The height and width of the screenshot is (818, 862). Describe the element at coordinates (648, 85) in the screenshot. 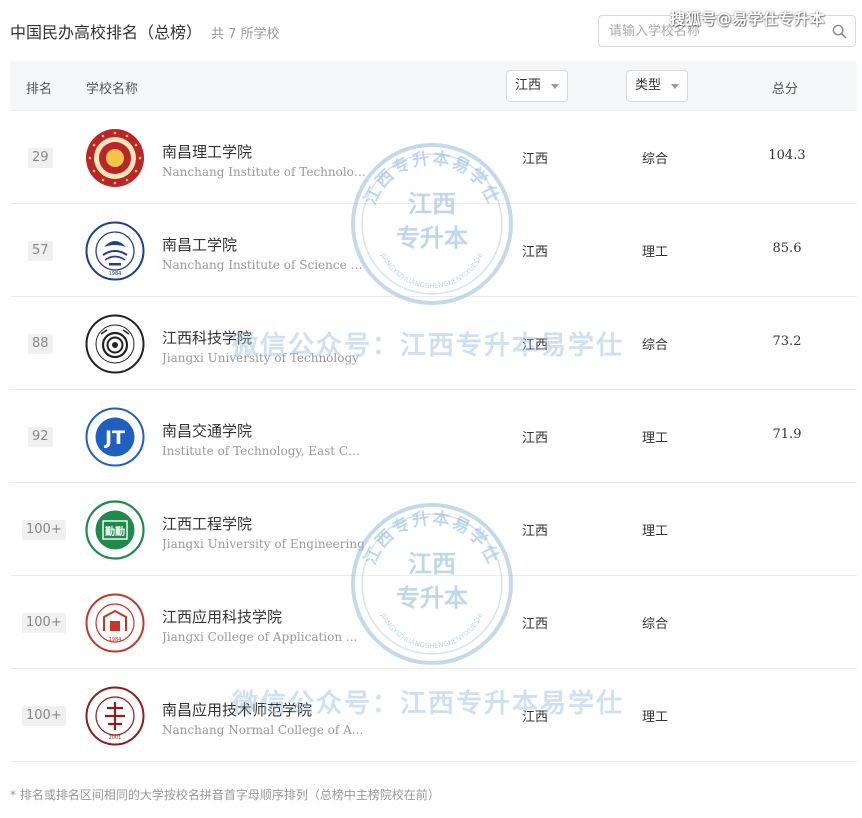

I see `type-filter-label: 类型` at that location.